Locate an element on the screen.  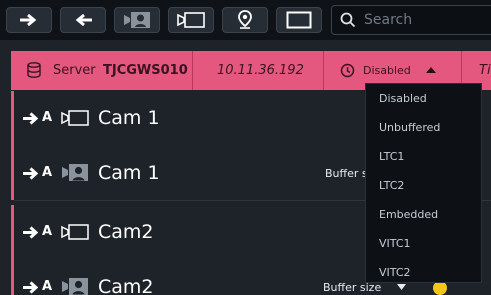
warning-icon is located at coordinates (440, 288).